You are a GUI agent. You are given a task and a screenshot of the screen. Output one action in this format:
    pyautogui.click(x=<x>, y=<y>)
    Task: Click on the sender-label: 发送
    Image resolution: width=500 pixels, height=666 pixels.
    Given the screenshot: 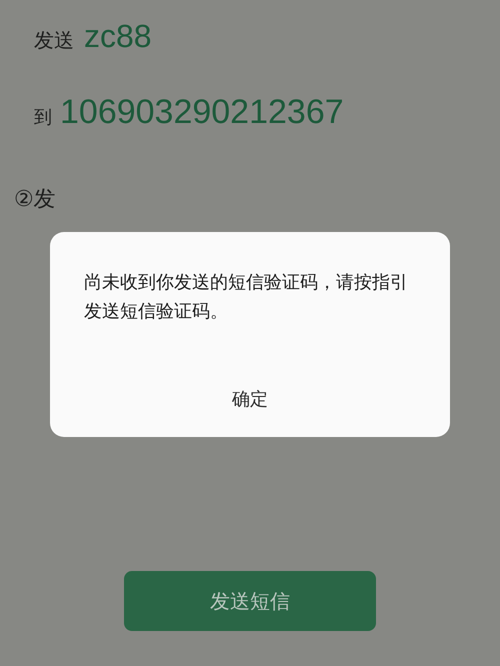 What is the action you would take?
    pyautogui.click(x=54, y=40)
    